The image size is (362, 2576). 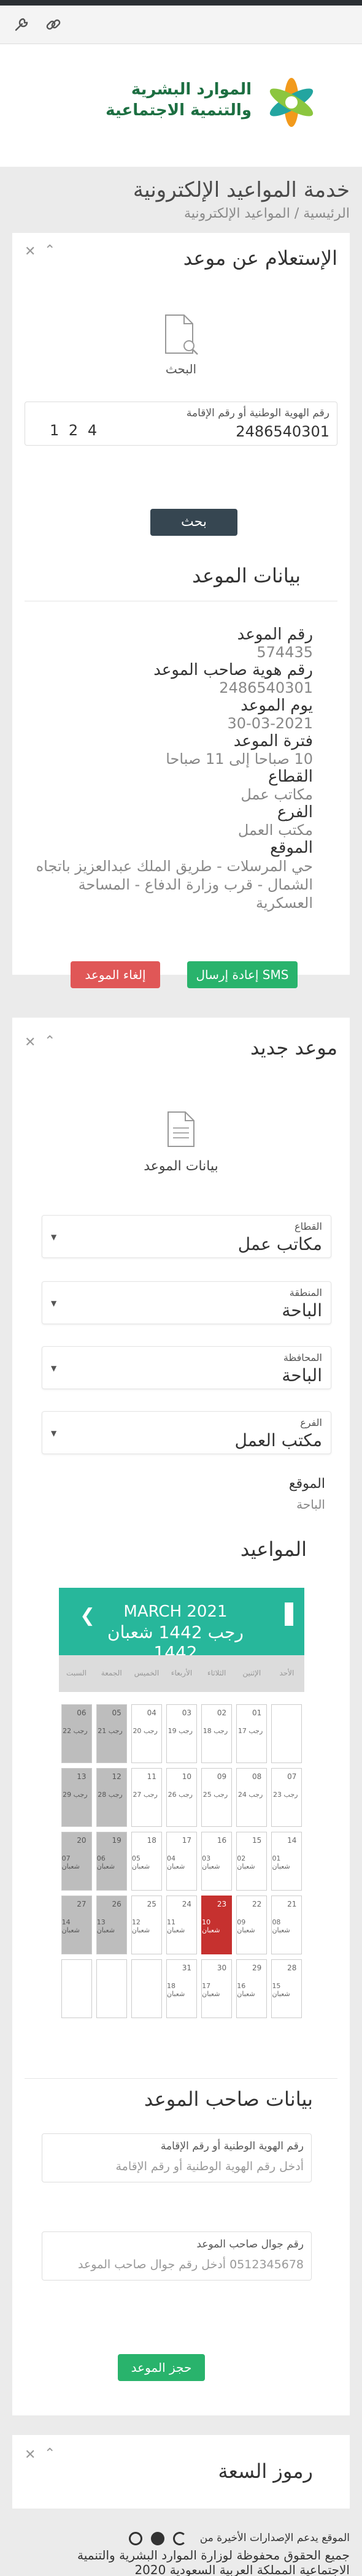 I want to click on cancel-appointment-button: إلغاء الموعد, so click(x=115, y=974).